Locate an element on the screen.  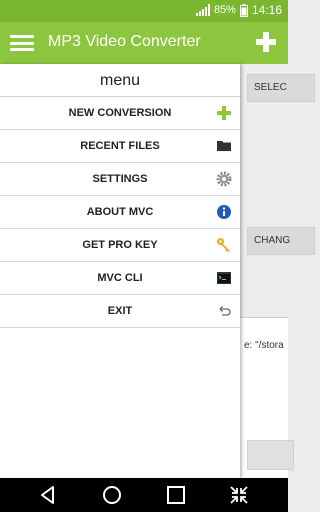
menu-item-label: EXIT is located at coordinates (120, 311).